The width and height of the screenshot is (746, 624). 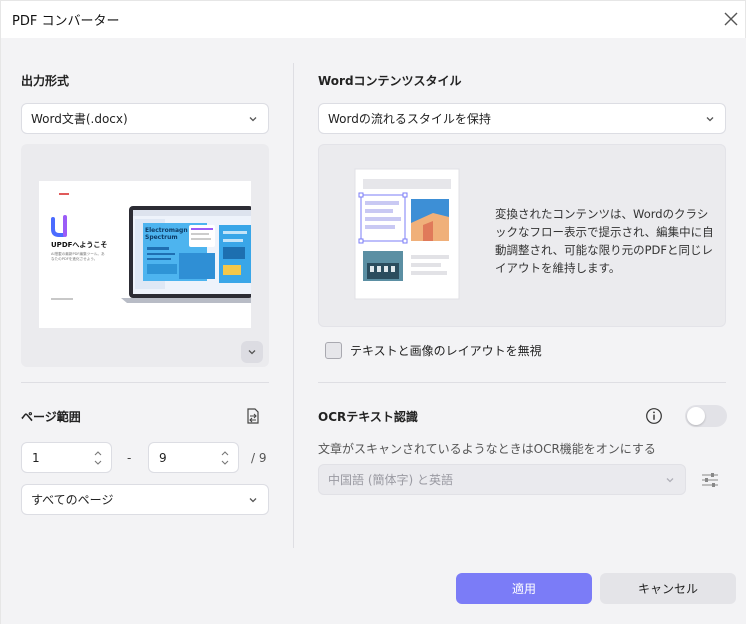 What do you see at coordinates (522, 382) in the screenshot?
I see `right-divider` at bounding box center [522, 382].